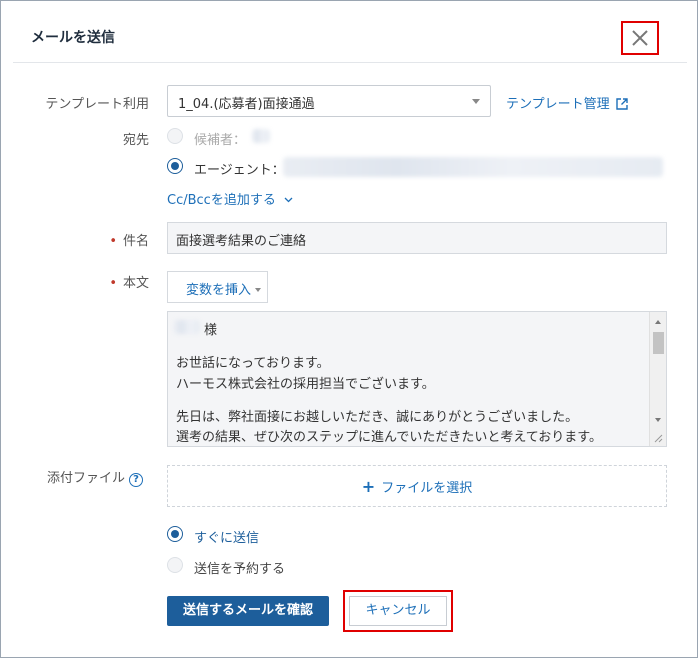 The image size is (698, 658). Describe the element at coordinates (417, 238) in the screenshot. I see `subject-input: 面接選考結果のご連絡` at that location.